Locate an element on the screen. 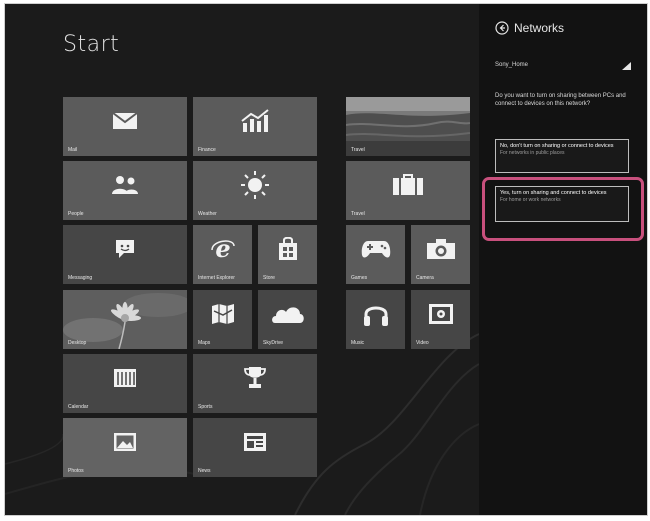 The width and height of the screenshot is (650, 521). tile-travel-2: Travel is located at coordinates (408, 190).